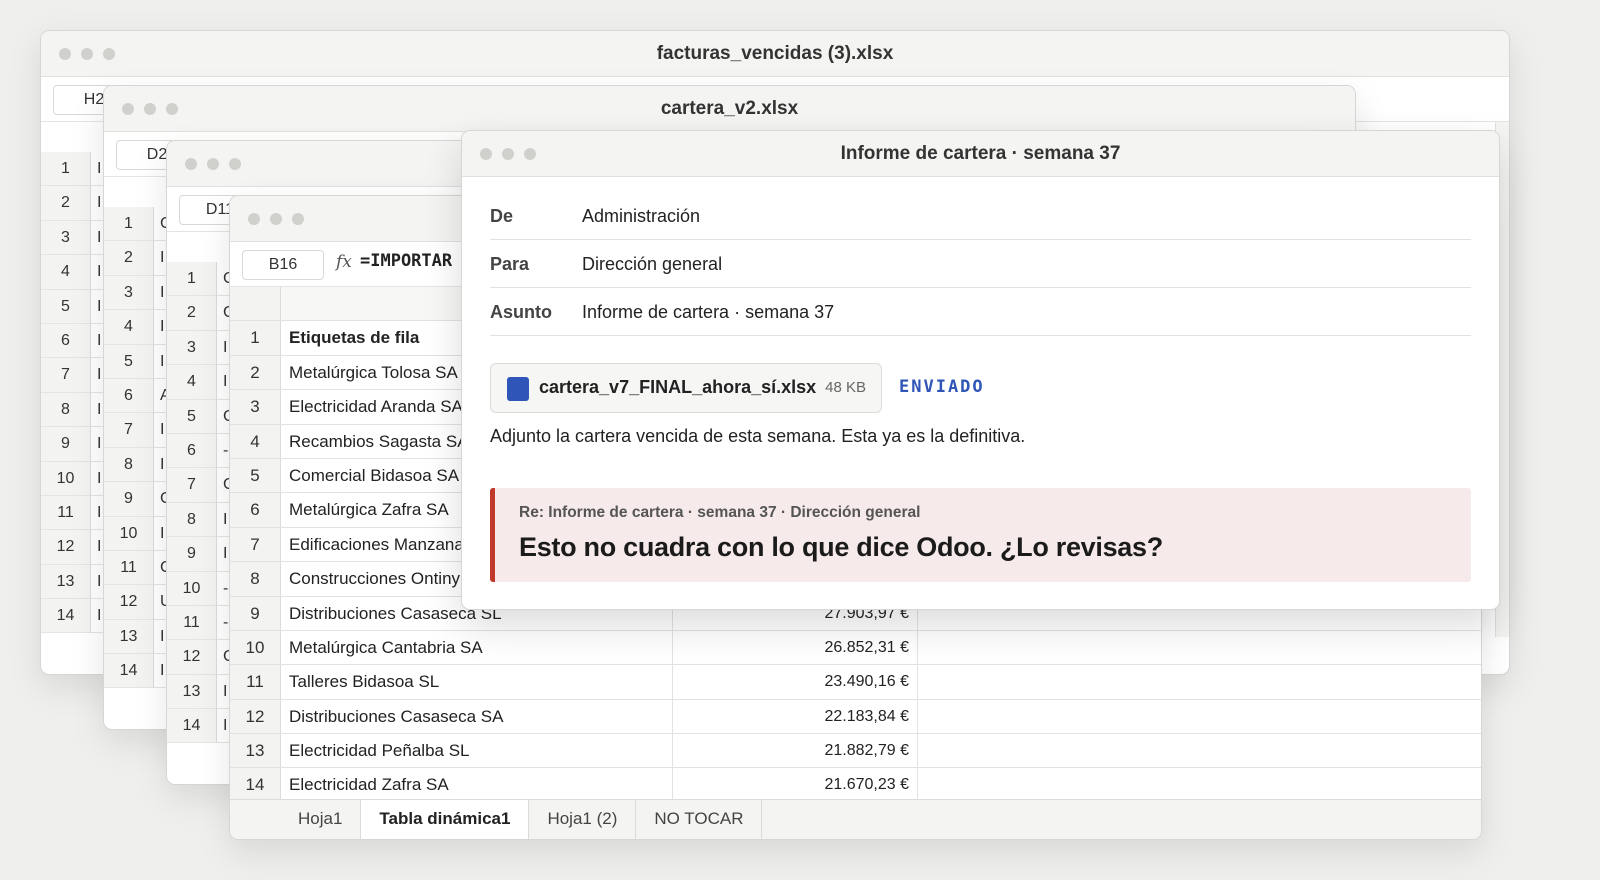 This screenshot has width=1600, height=880. I want to click on row-label-cell: Electricidad Zafra SA, so click(477, 785).